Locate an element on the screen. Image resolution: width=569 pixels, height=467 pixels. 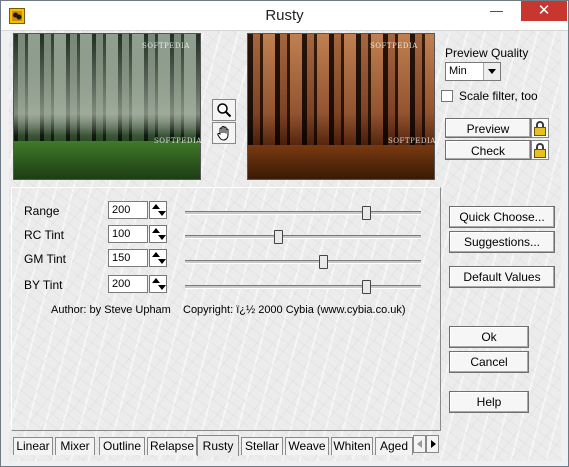
preview-quality-select: Min is located at coordinates (473, 71).